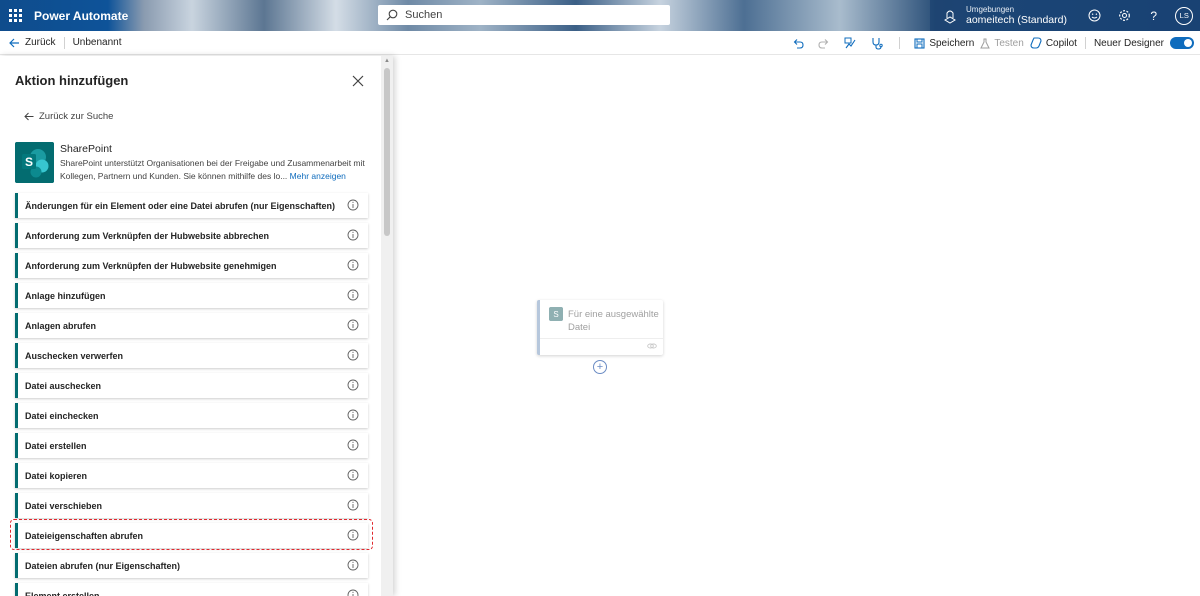  I want to click on new-designer-label: Neuer Designer, so click(1128, 43).